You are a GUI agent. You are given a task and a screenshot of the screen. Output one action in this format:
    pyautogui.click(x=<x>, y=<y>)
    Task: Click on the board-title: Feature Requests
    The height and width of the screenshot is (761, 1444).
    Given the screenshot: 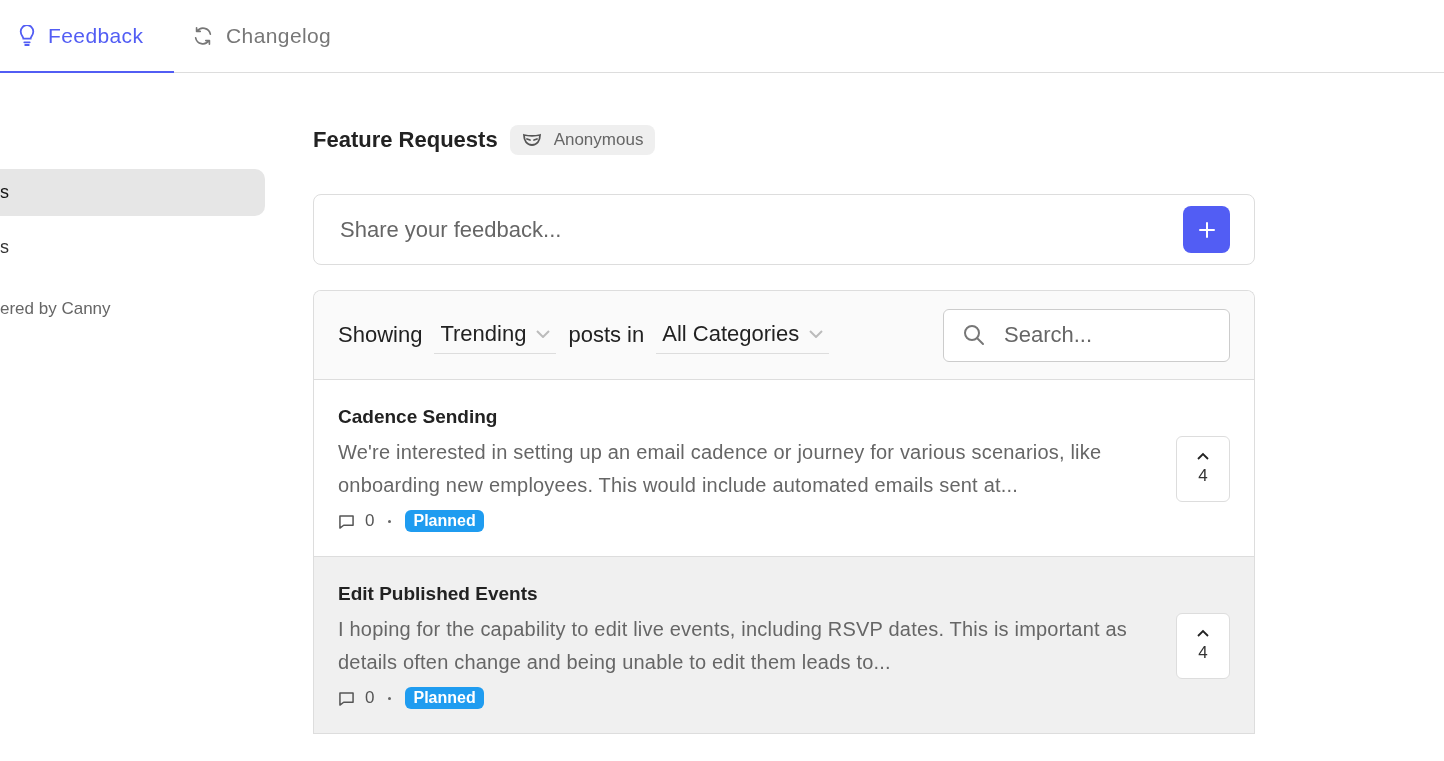 What is the action you would take?
    pyautogui.click(x=405, y=140)
    